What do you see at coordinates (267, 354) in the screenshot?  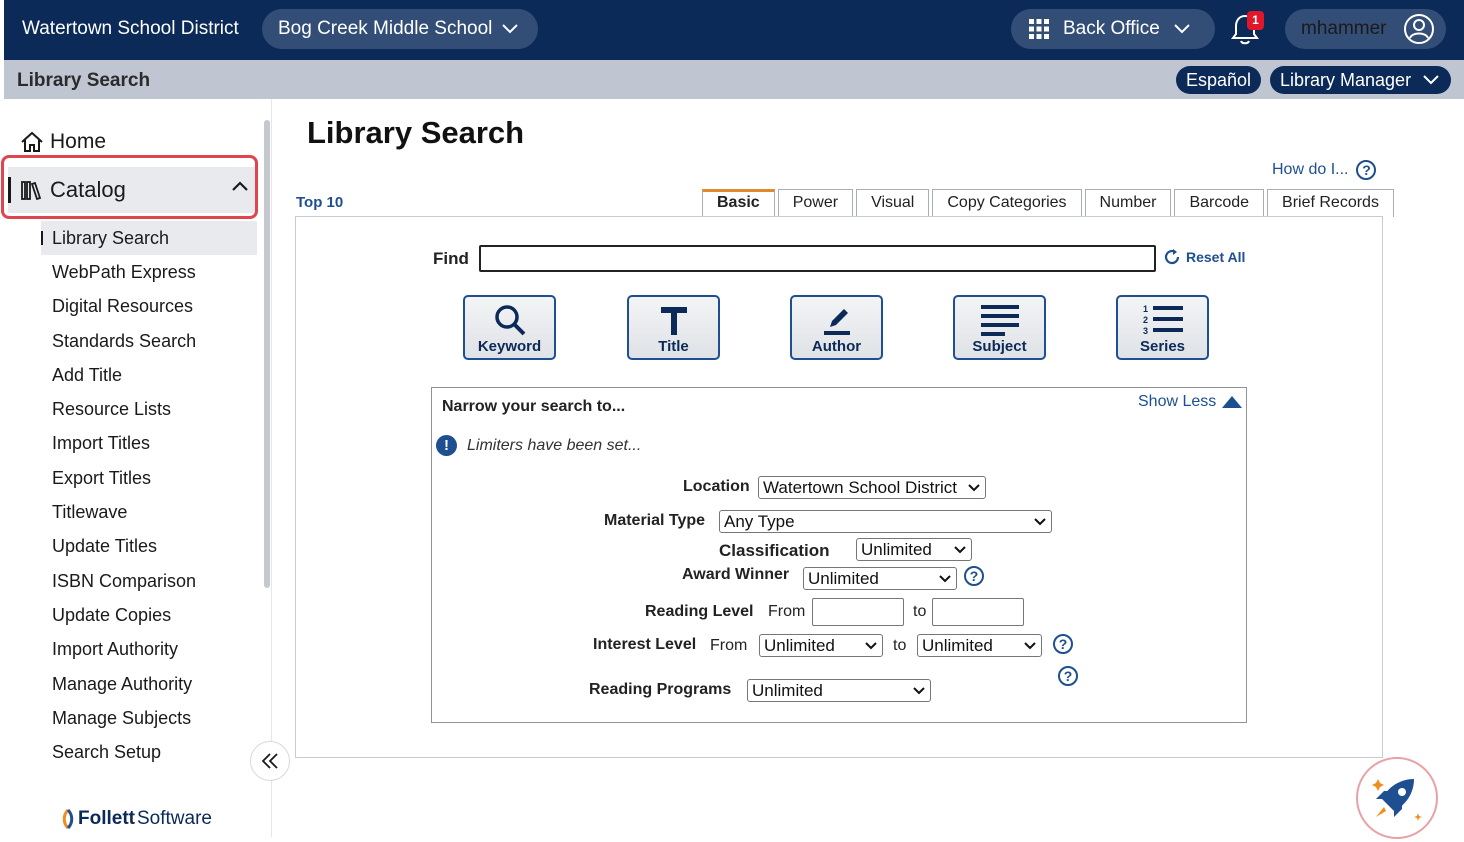 I see `sidebar-scrollbar` at bounding box center [267, 354].